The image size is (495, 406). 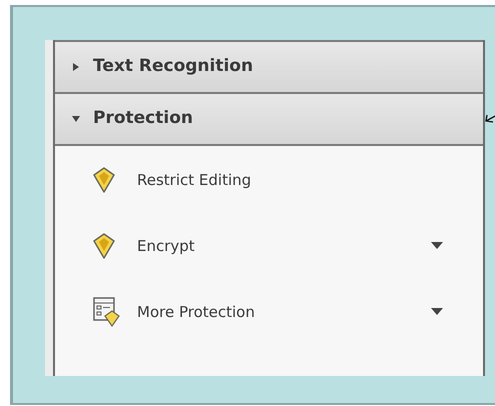 I want to click on caret-down-icon, so click(x=76, y=119).